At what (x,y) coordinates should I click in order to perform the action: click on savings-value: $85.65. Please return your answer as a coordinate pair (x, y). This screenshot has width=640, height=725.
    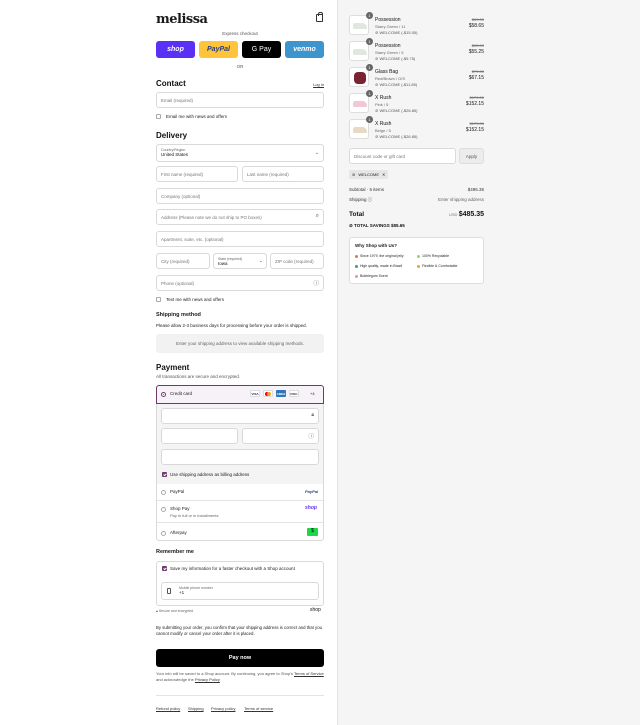
    Looking at the image, I should click on (397, 225).